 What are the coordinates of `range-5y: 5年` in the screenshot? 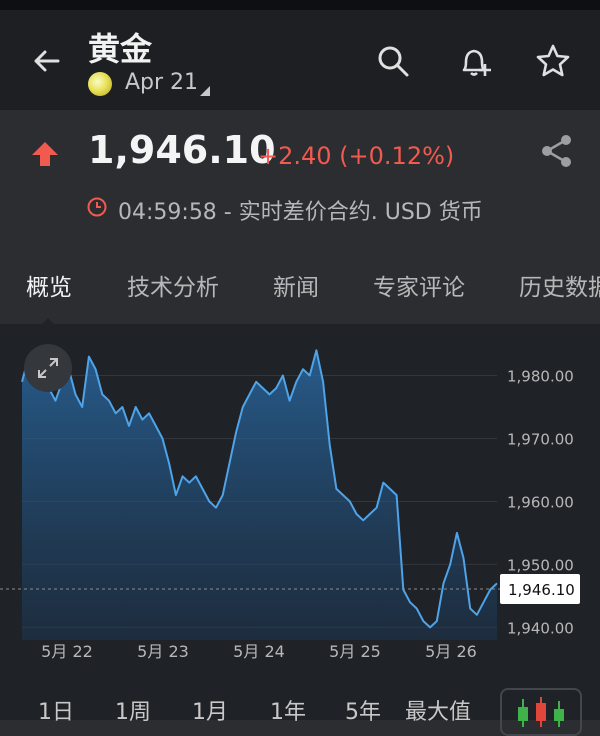 It's located at (363, 710).